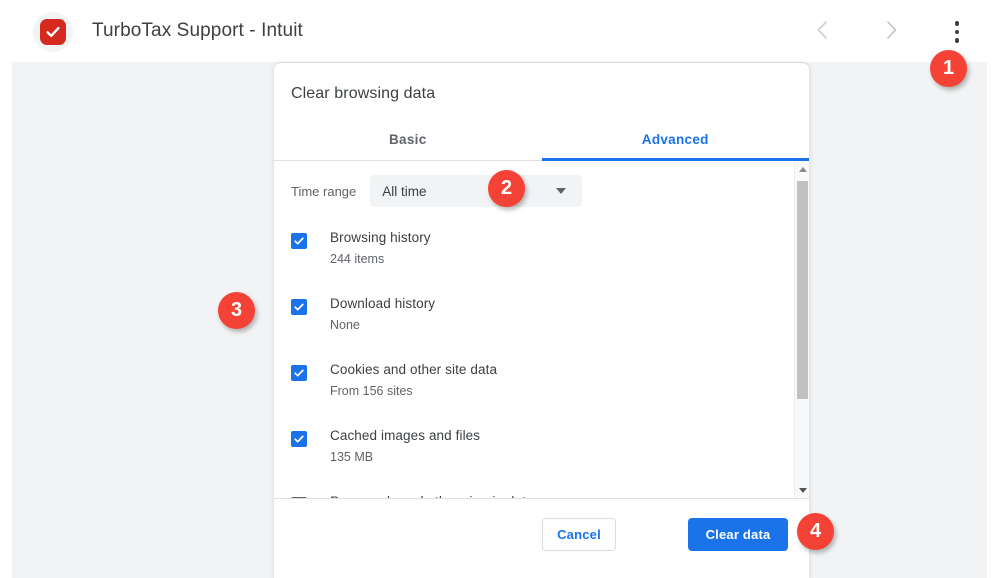  Describe the element at coordinates (579, 534) in the screenshot. I see `cancel-button: Cancel` at that location.